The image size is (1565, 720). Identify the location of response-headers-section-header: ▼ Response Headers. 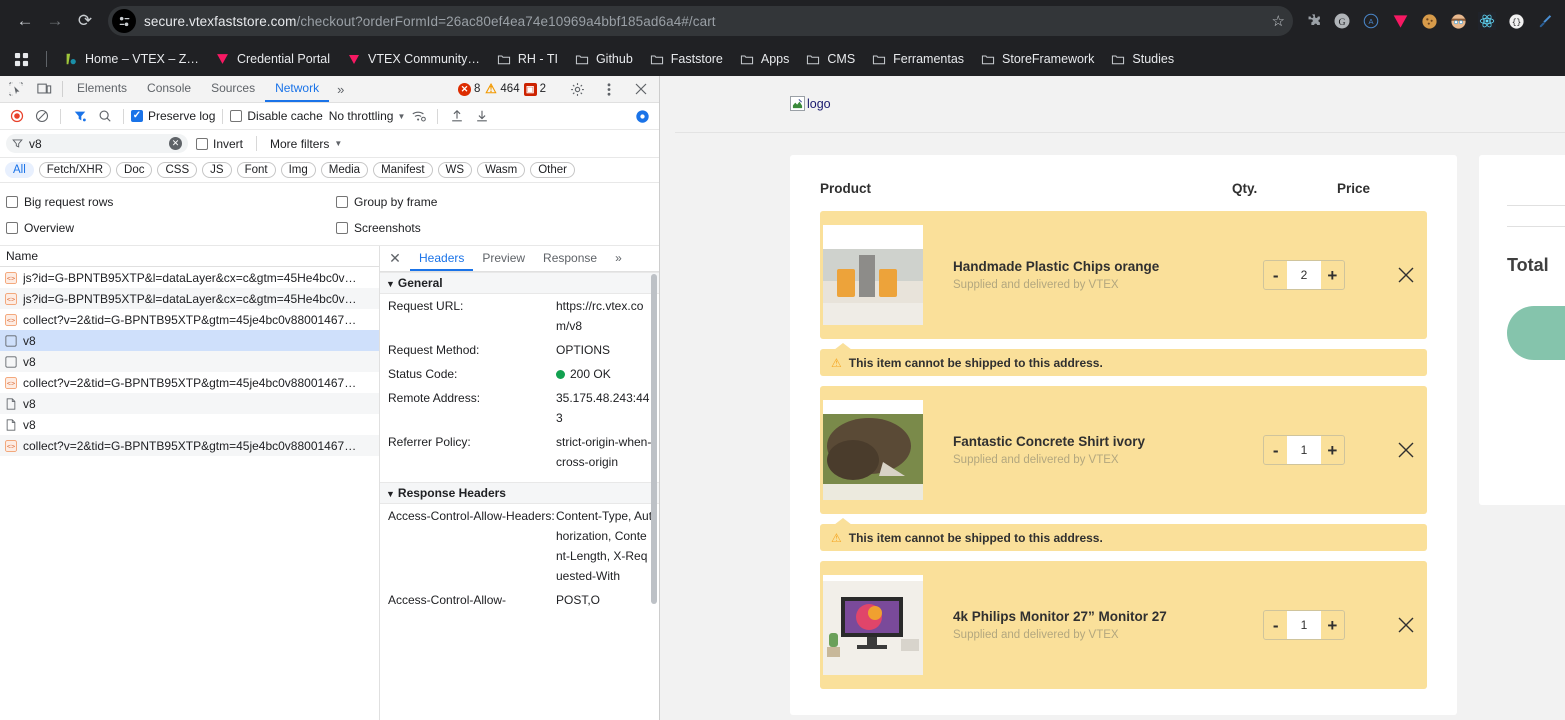
(519, 493).